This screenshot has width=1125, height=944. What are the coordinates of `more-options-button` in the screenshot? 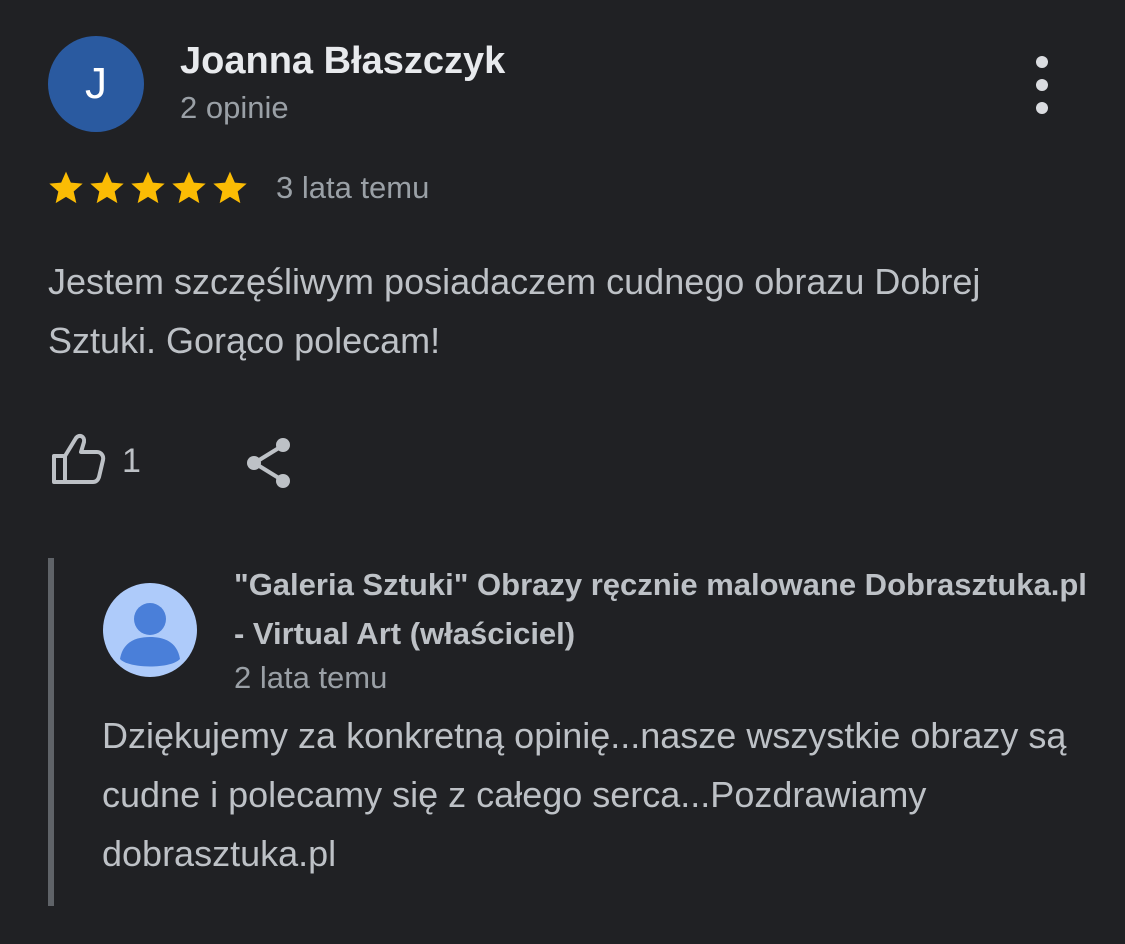 It's located at (1042, 85).